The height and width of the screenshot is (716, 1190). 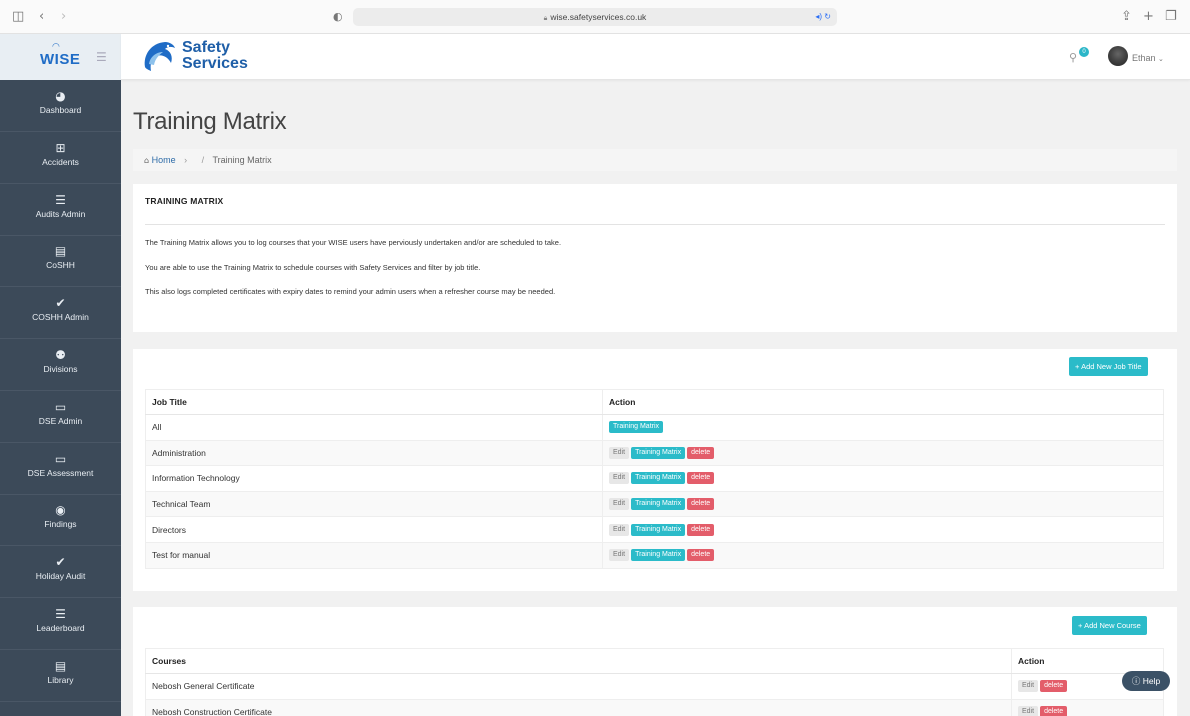 I want to click on add-course-button: + Add New Course, so click(x=1109, y=625).